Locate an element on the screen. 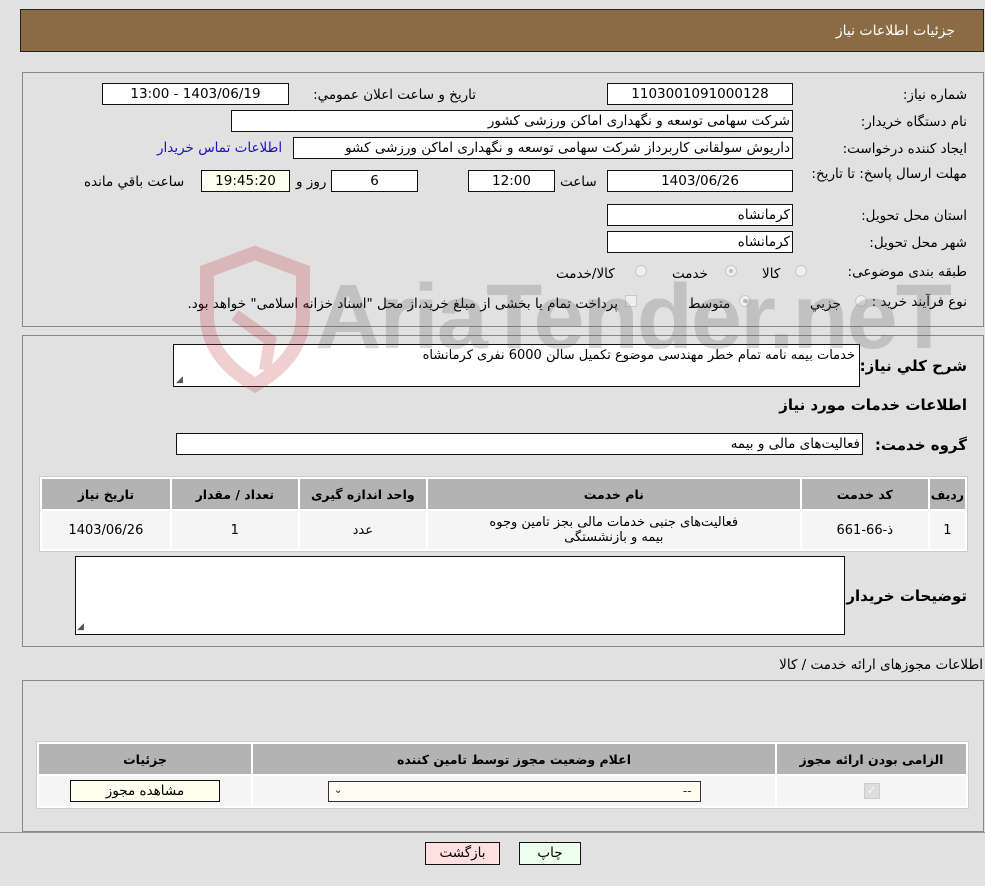 This screenshot has height=886, width=985. view-permit-button: مشاهده مجوز is located at coordinates (145, 791).